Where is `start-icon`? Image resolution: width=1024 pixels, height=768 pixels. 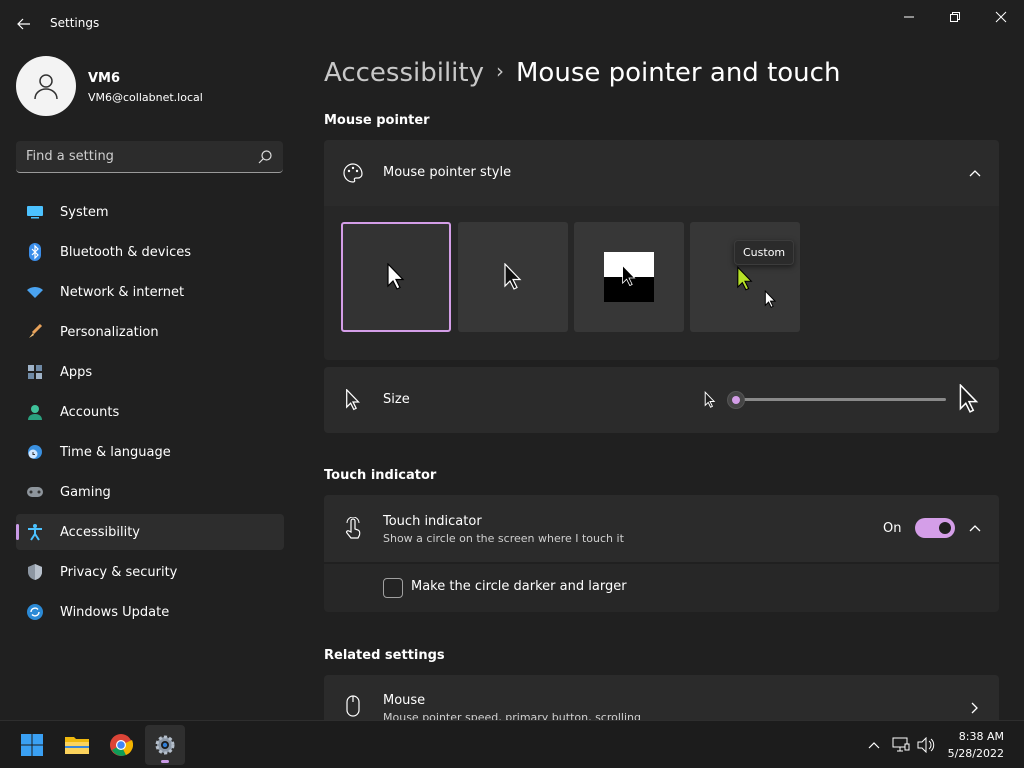 start-icon is located at coordinates (32, 745).